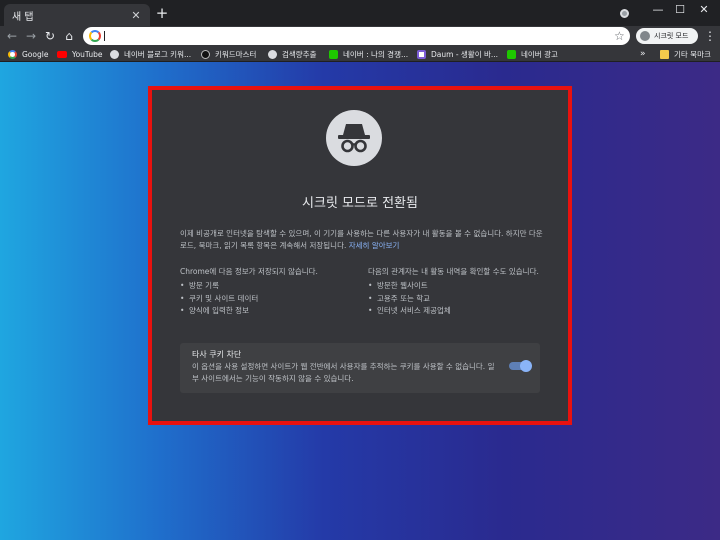 Image resolution: width=720 pixels, height=540 pixels. What do you see at coordinates (136, 15) in the screenshot?
I see `close-tab-icon: ✕` at bounding box center [136, 15].